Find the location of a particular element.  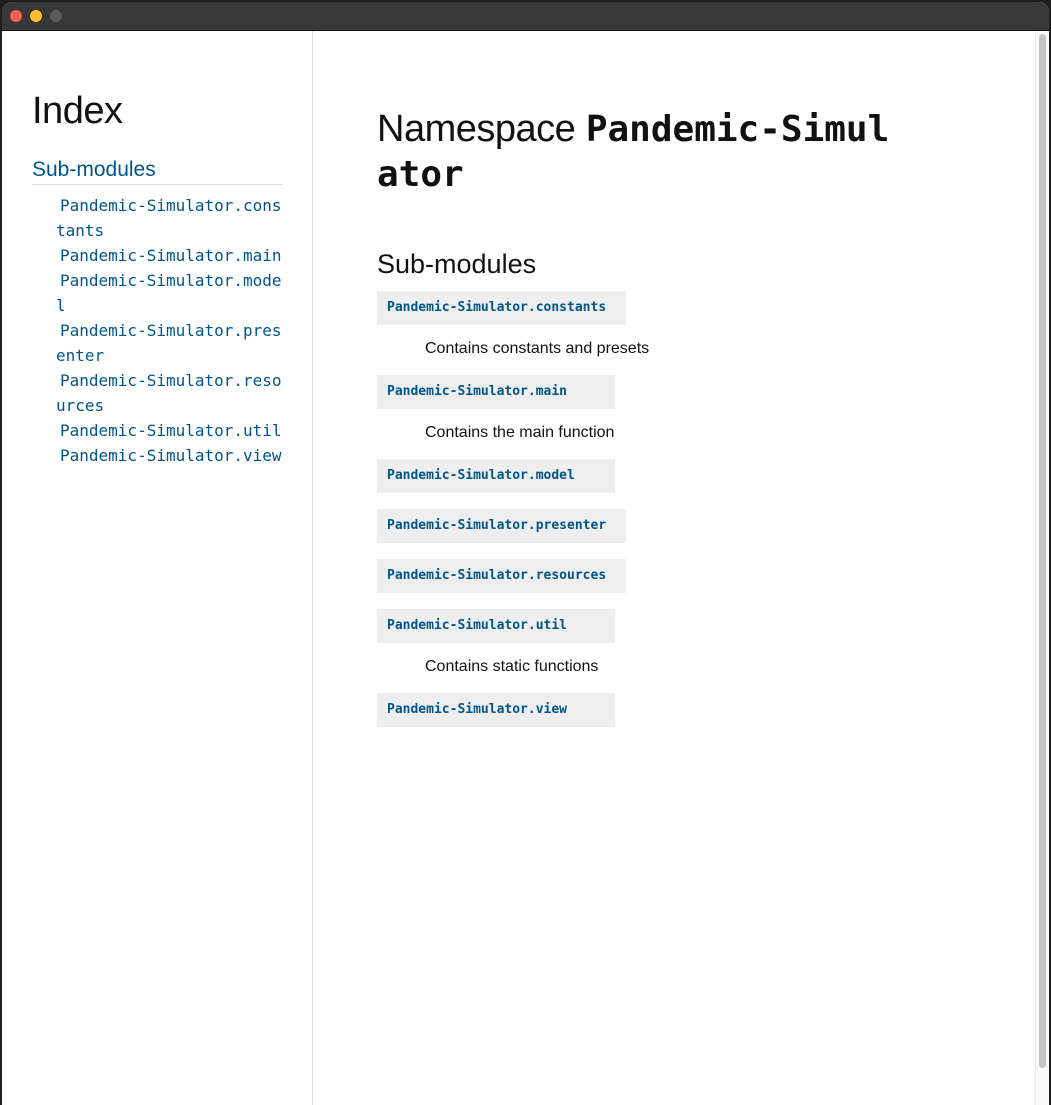

module-link-model: Pandemic-Simulator.model is located at coordinates (496, 476).